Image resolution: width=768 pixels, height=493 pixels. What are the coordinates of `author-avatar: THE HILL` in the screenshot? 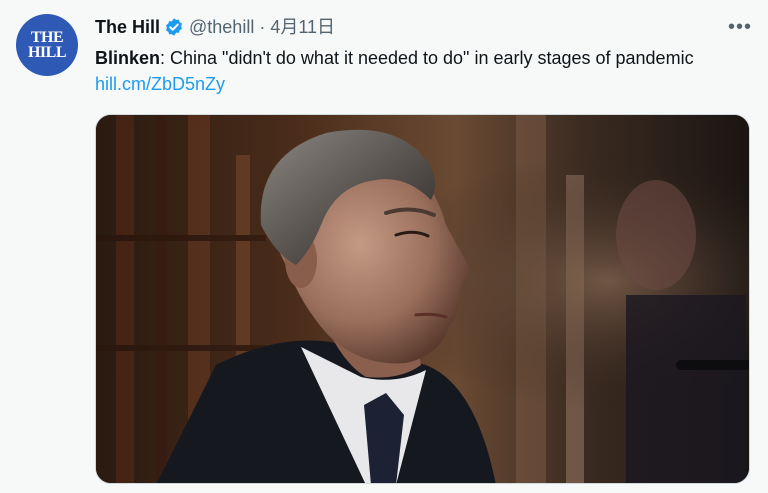 It's located at (47, 45).